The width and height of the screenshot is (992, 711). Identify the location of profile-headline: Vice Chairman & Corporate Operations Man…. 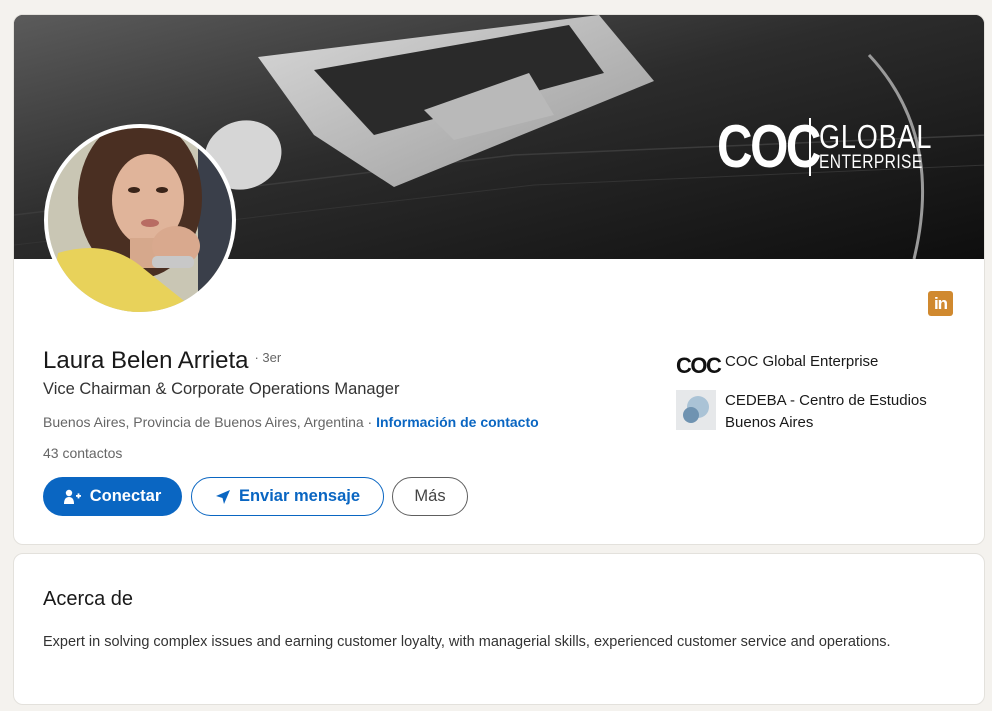
(221, 389).